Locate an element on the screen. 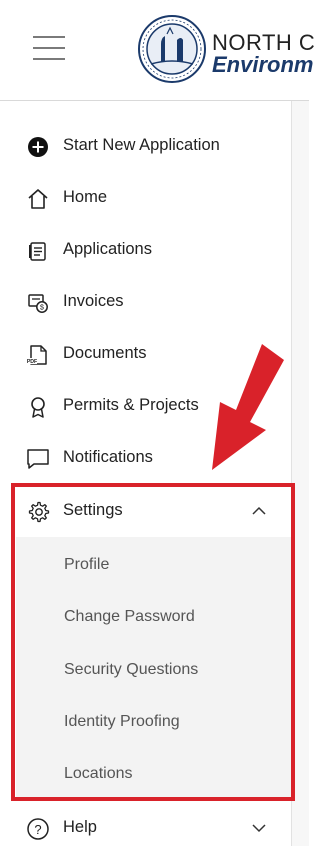 The height and width of the screenshot is (855, 320). sidebar-item-label: Permits & Projects is located at coordinates (131, 405).